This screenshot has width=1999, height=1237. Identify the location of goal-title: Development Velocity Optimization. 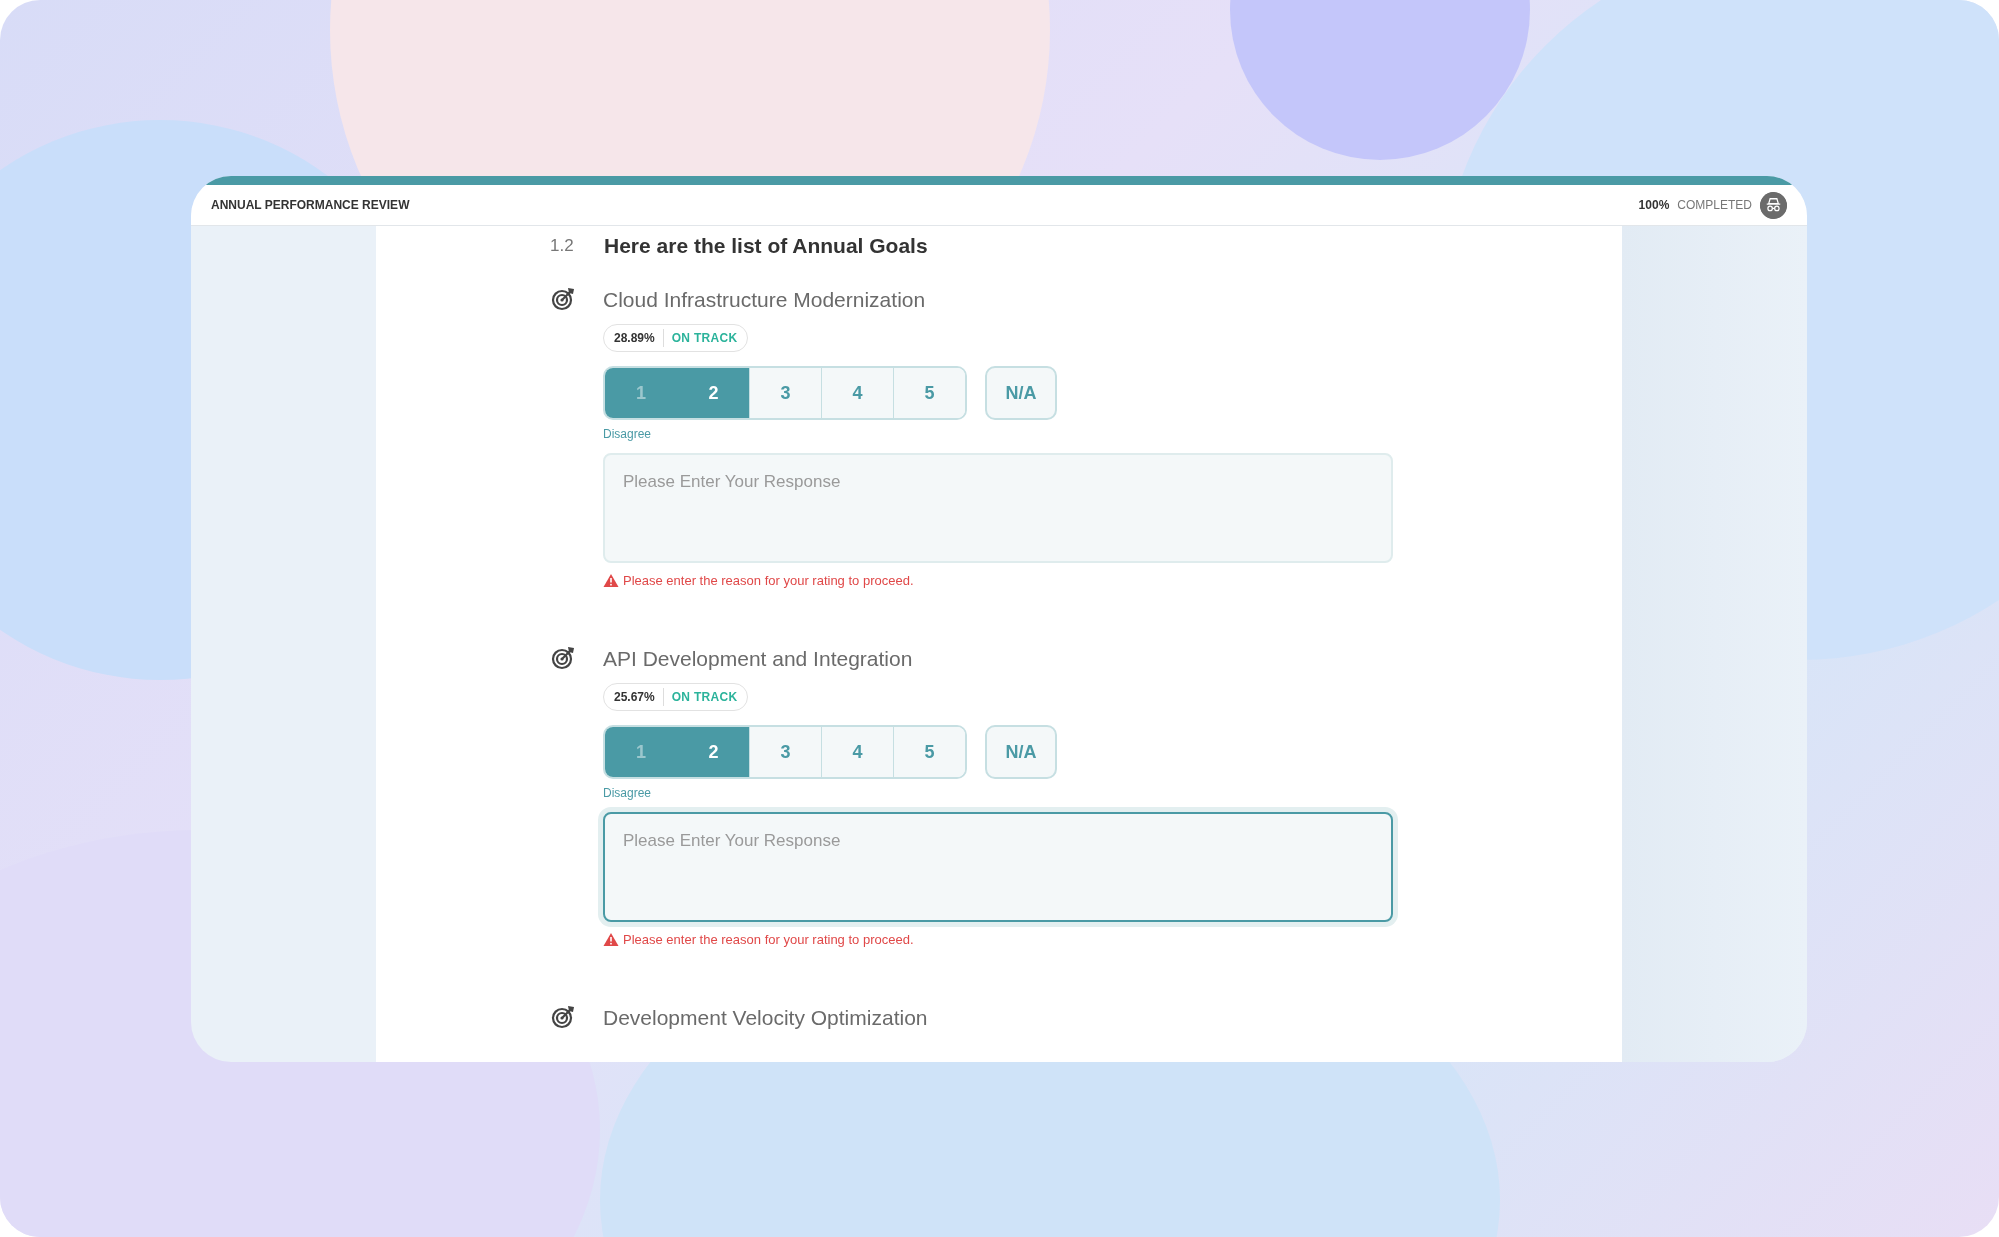
(765, 1017).